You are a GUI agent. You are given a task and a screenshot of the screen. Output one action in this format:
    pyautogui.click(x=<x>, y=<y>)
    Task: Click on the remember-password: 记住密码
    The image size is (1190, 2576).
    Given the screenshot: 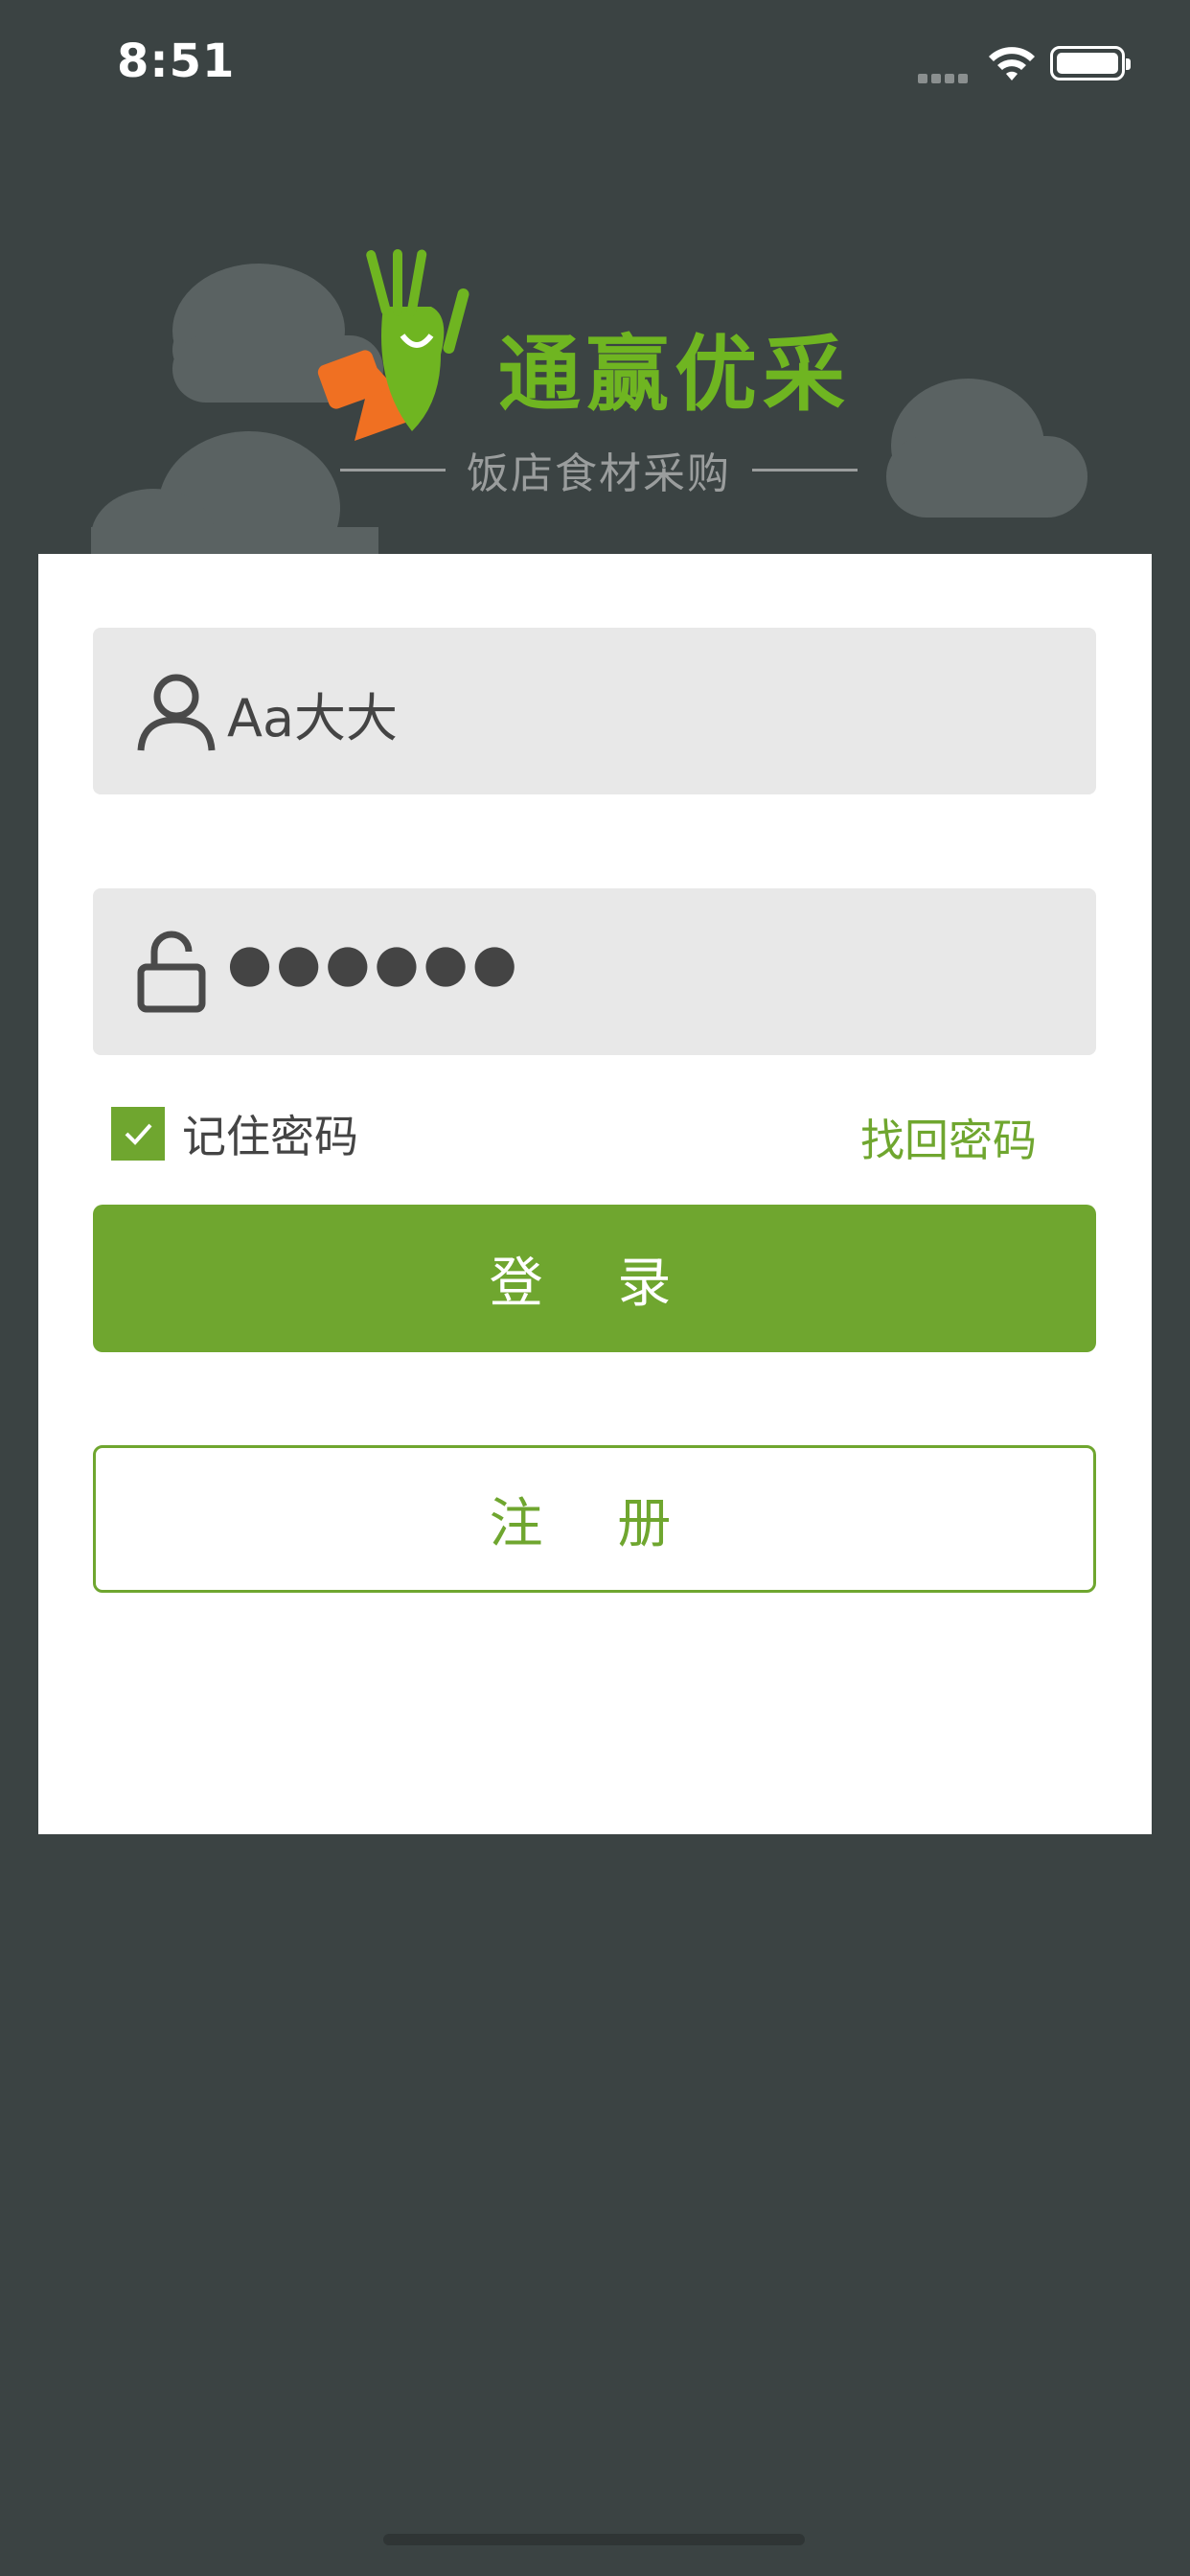 What is the action you would take?
    pyautogui.click(x=234, y=1133)
    